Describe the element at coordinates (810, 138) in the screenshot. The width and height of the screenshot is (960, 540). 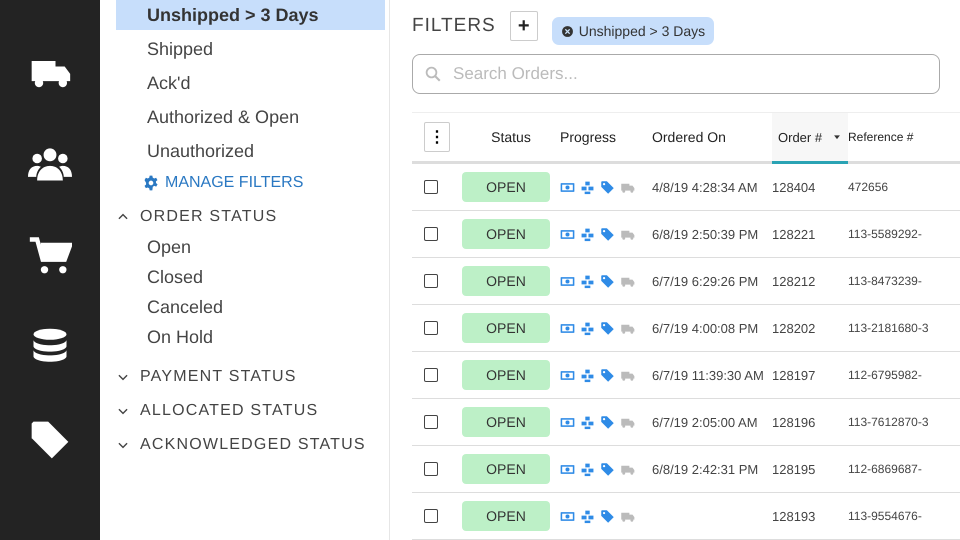
I see `column-header: Order #` at that location.